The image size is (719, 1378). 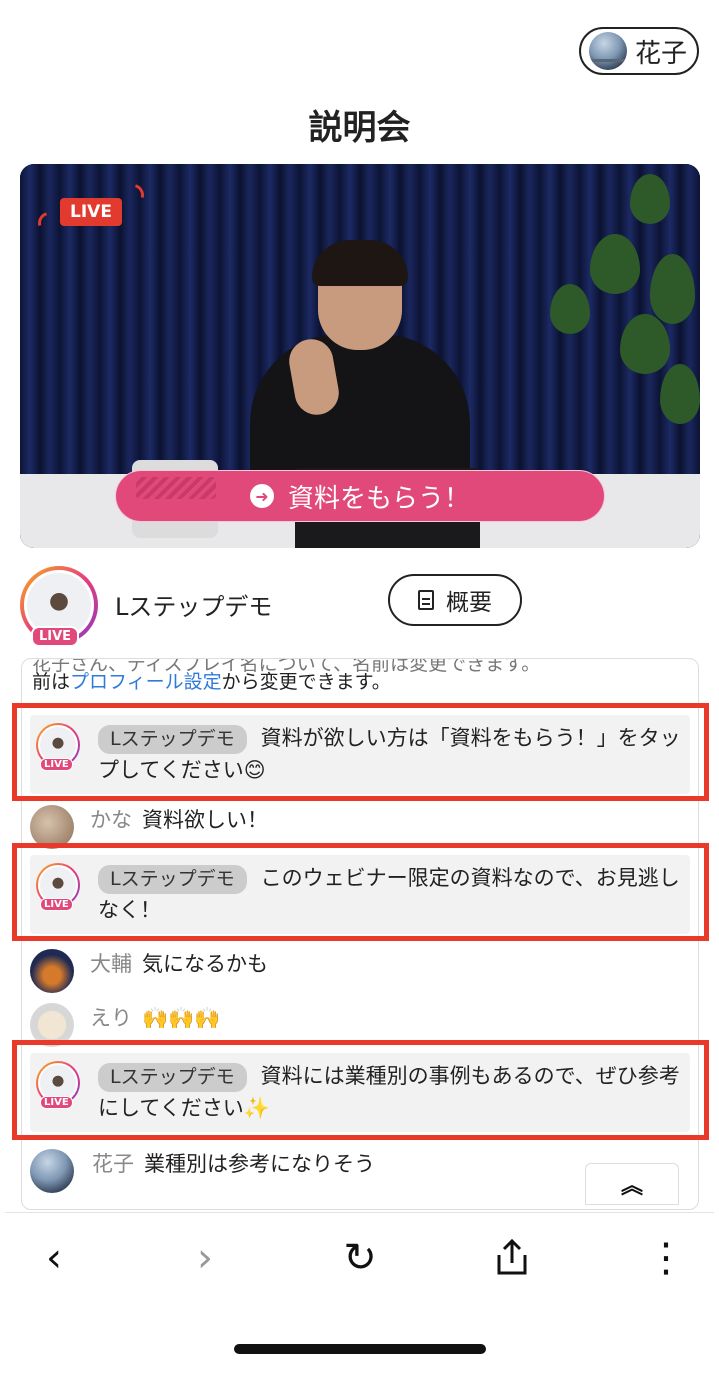 What do you see at coordinates (666, 1258) in the screenshot?
I see `more-icon: ⋮` at bounding box center [666, 1258].